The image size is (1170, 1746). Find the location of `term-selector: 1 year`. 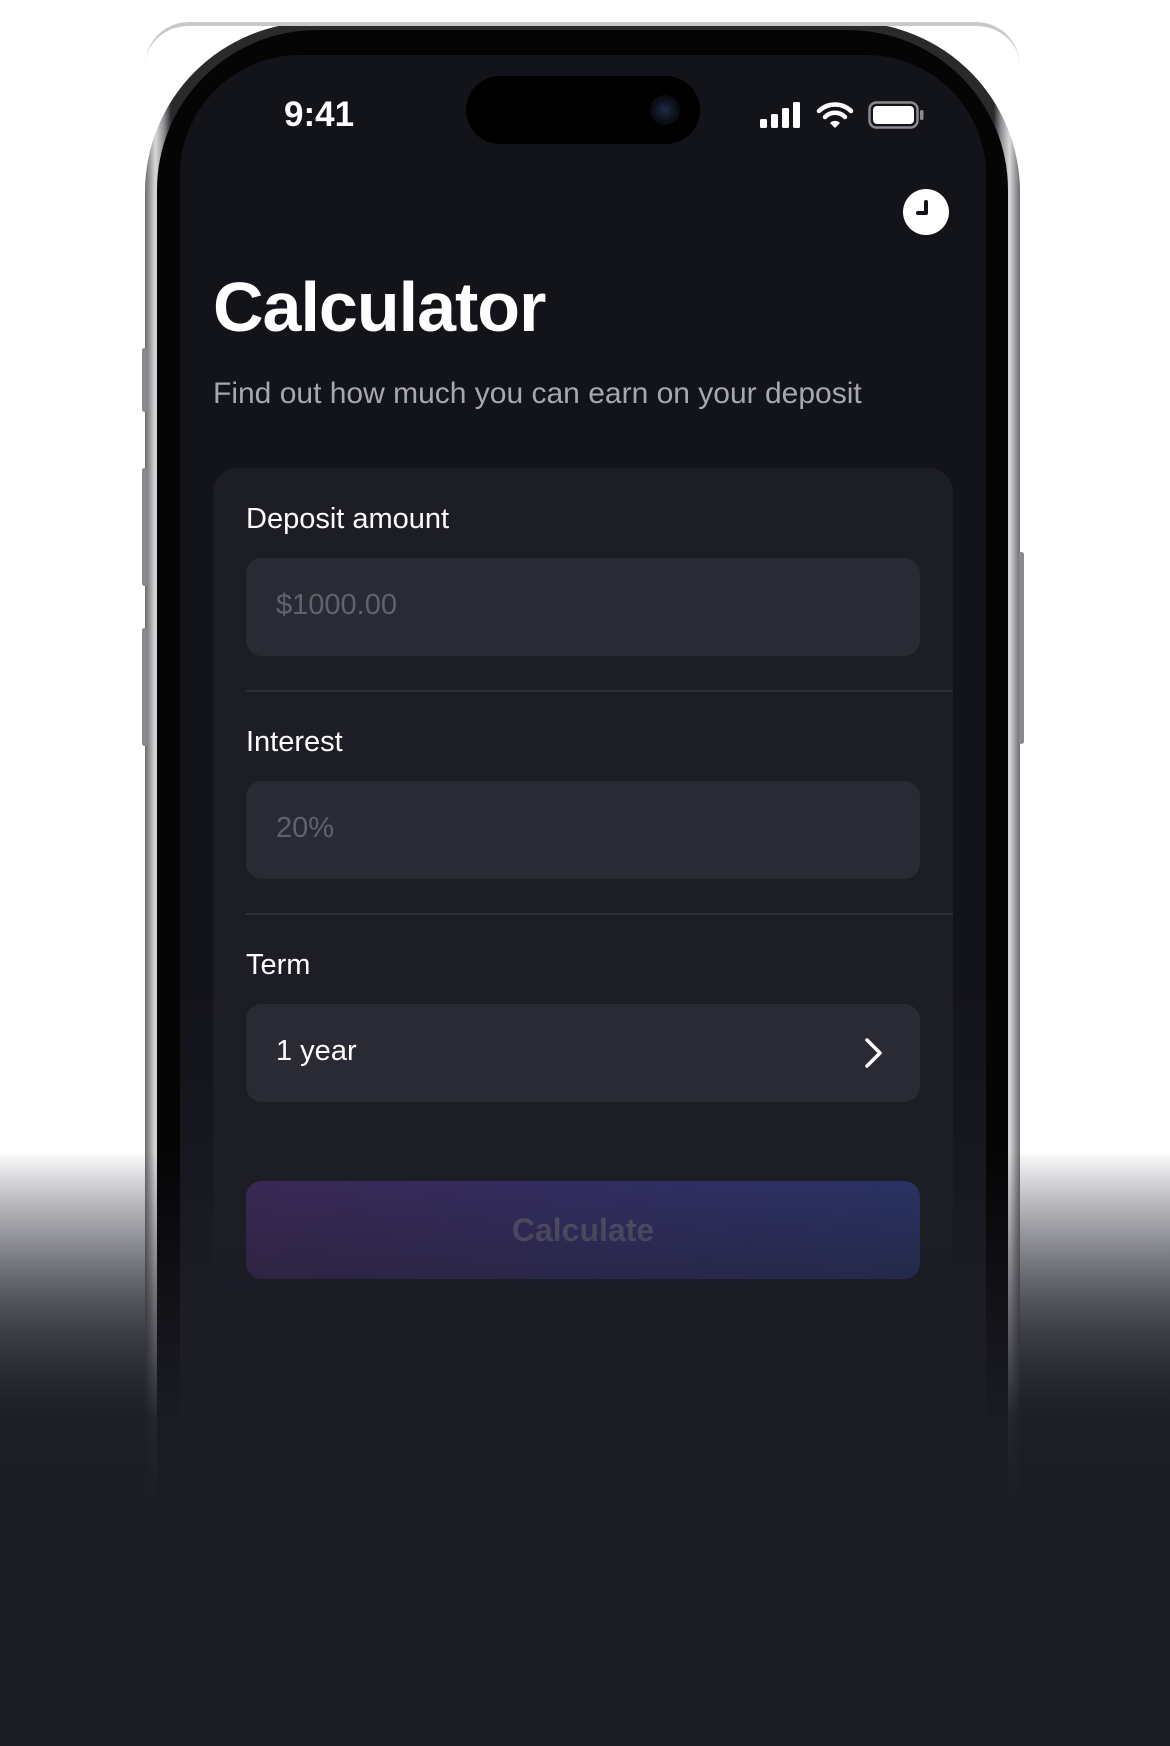

term-selector: 1 year is located at coordinates (583, 1053).